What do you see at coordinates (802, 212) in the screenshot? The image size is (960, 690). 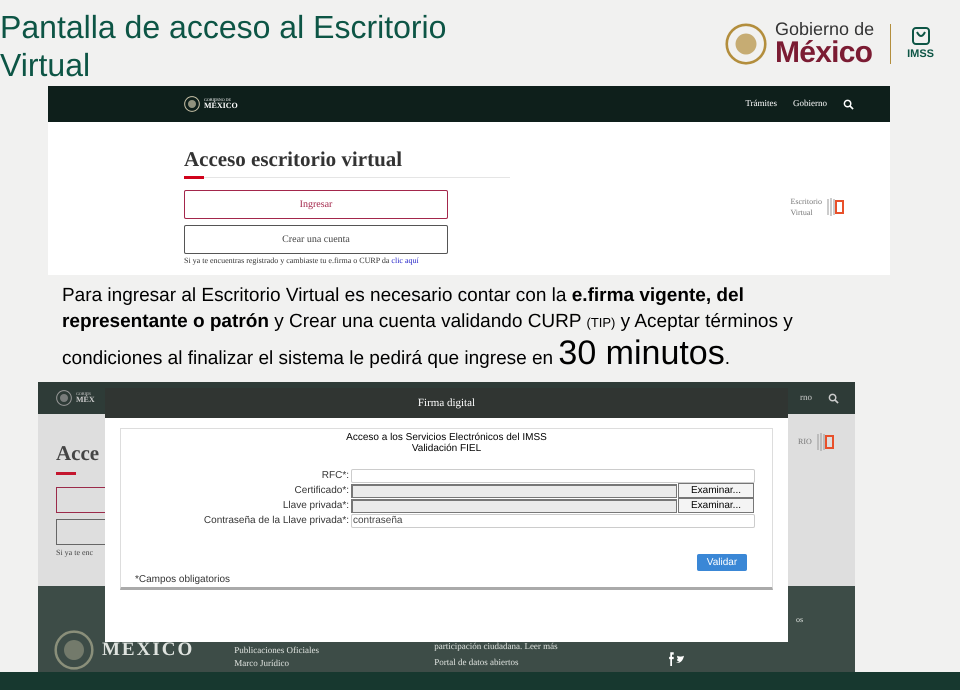 I see `app-logo-text: Virtual` at bounding box center [802, 212].